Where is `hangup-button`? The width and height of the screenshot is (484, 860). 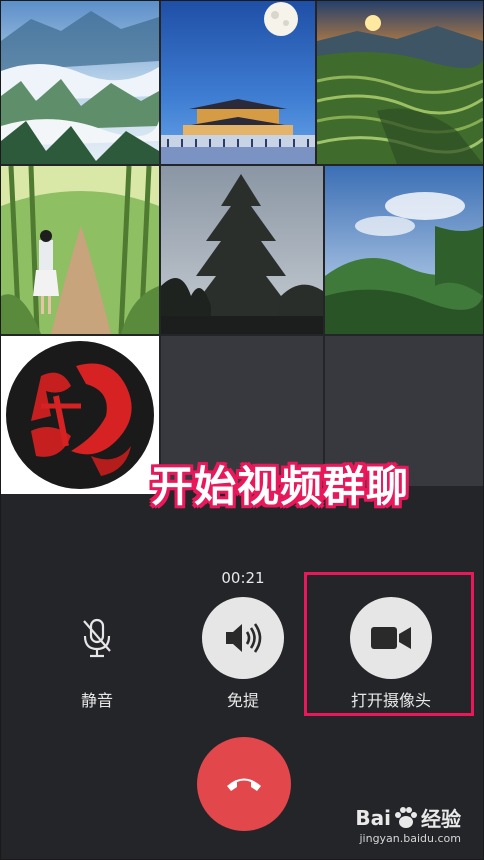
hangup-button is located at coordinates (244, 784).